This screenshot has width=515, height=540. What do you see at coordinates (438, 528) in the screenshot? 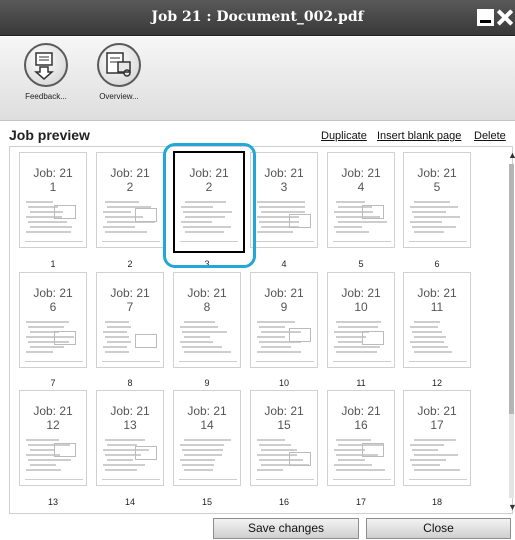
I see `close-button: Close` at bounding box center [438, 528].